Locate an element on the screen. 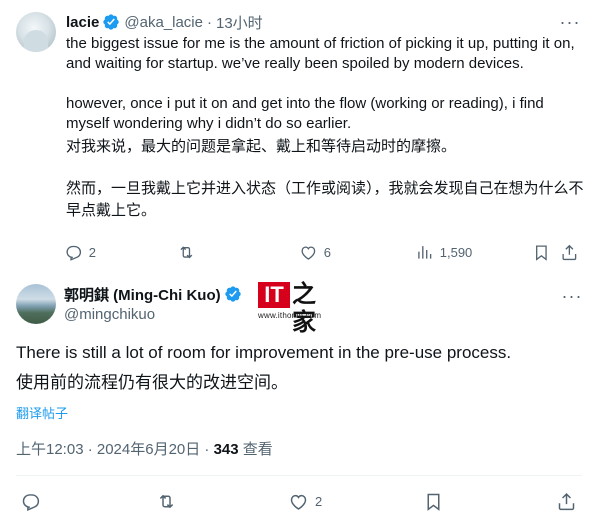 Image resolution: width=598 pixels, height=523 pixels. logo-url: www.ithome.com is located at coordinates (290, 315).